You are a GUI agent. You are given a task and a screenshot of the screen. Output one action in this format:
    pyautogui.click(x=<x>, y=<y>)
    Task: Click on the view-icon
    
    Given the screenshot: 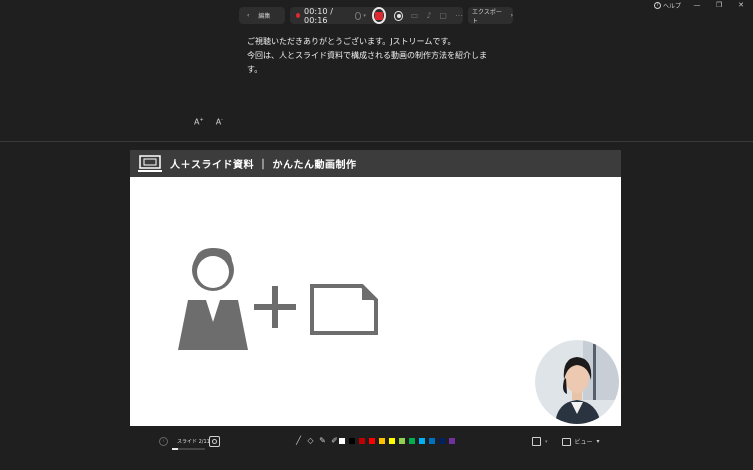 What is the action you would take?
    pyautogui.click(x=566, y=441)
    